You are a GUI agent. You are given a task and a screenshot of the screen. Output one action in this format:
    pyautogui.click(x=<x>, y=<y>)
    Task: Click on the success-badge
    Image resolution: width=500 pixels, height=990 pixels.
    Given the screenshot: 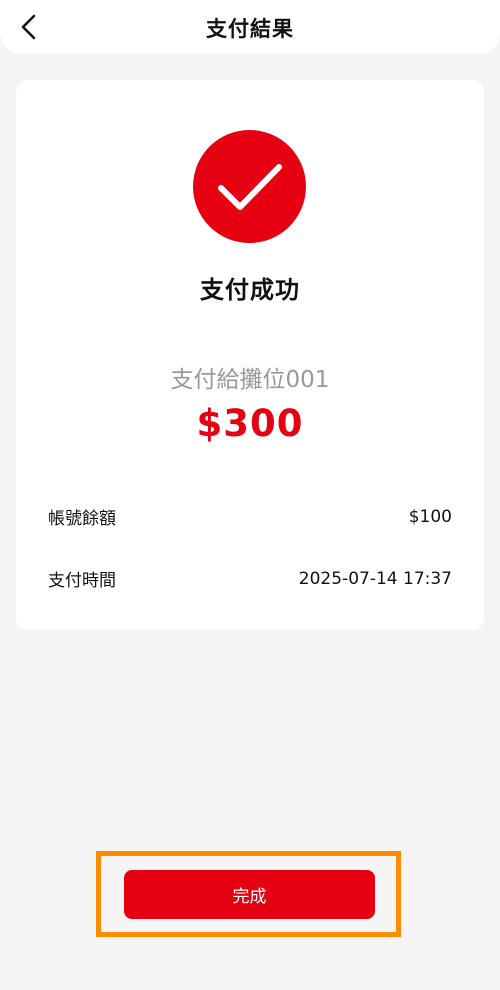 What is the action you would take?
    pyautogui.click(x=249, y=186)
    